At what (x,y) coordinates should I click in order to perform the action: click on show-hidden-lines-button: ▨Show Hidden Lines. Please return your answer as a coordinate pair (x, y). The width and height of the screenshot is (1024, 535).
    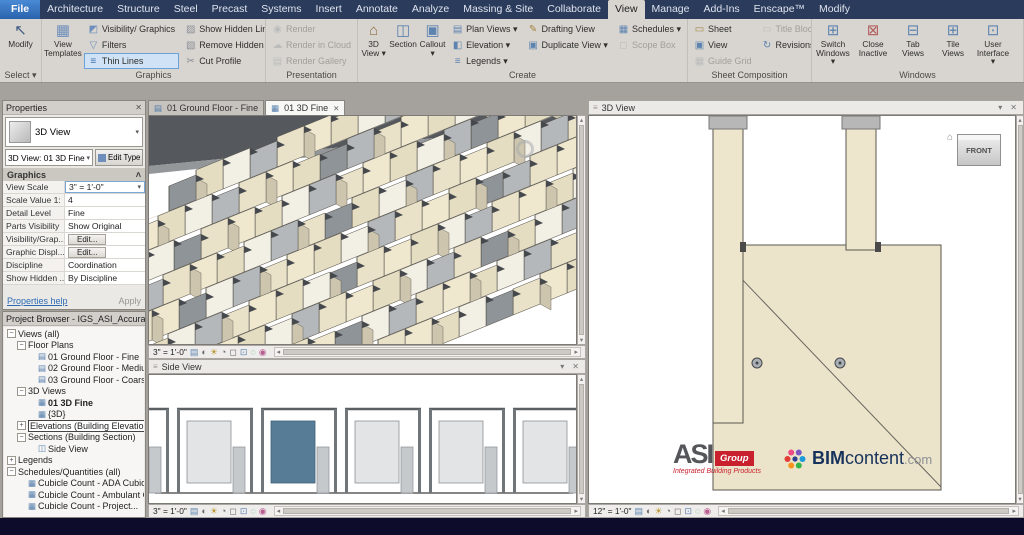
    Looking at the image, I should click on (223, 29).